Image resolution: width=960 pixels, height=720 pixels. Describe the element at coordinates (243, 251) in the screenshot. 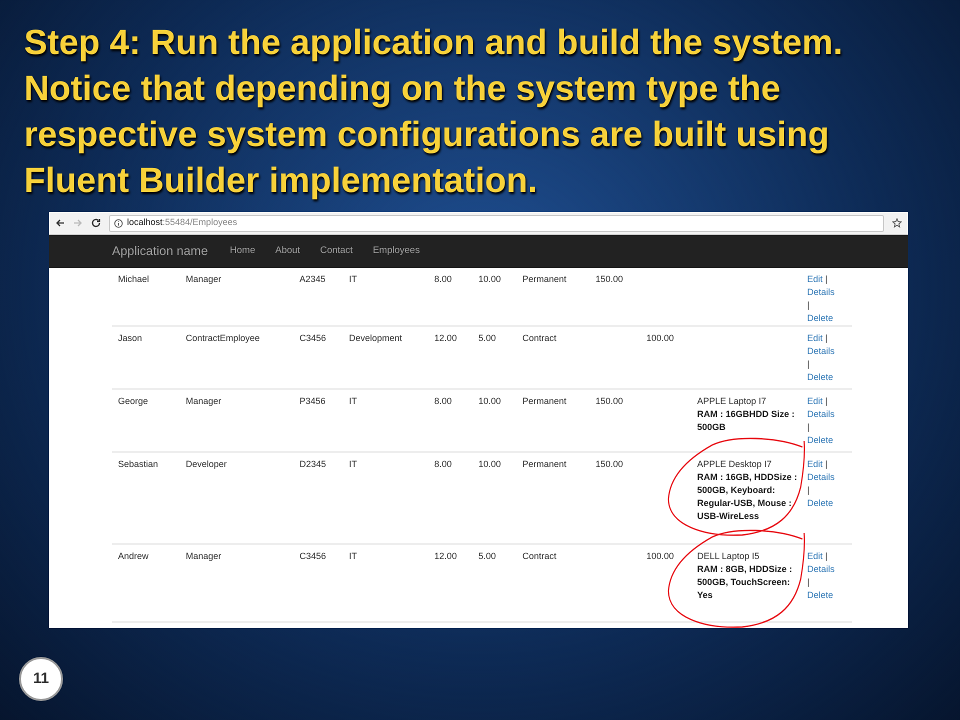

I see `nav-link: Home` at that location.